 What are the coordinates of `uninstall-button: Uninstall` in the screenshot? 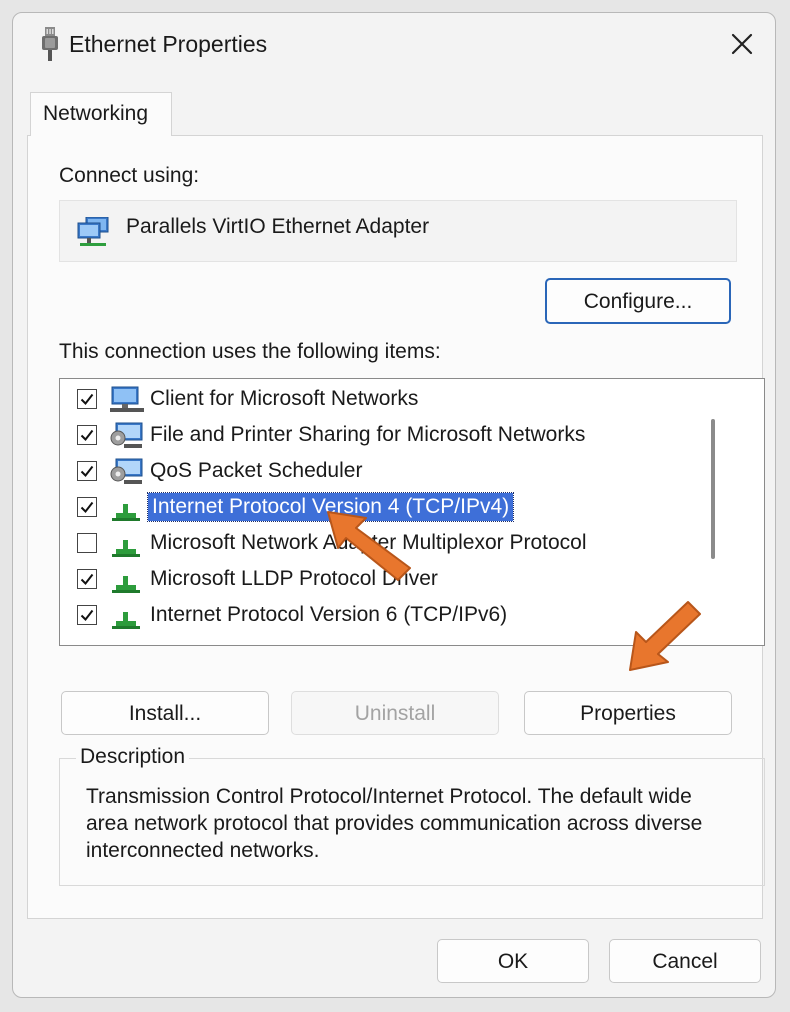 It's located at (395, 713).